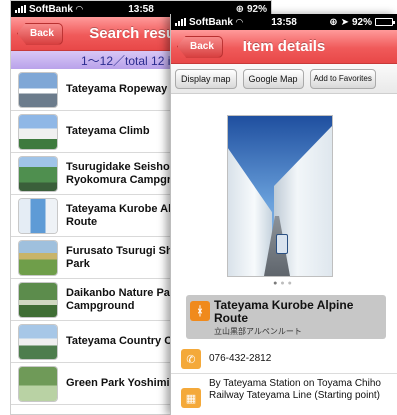  I want to click on page-indicator: ●●●, so click(284, 283).